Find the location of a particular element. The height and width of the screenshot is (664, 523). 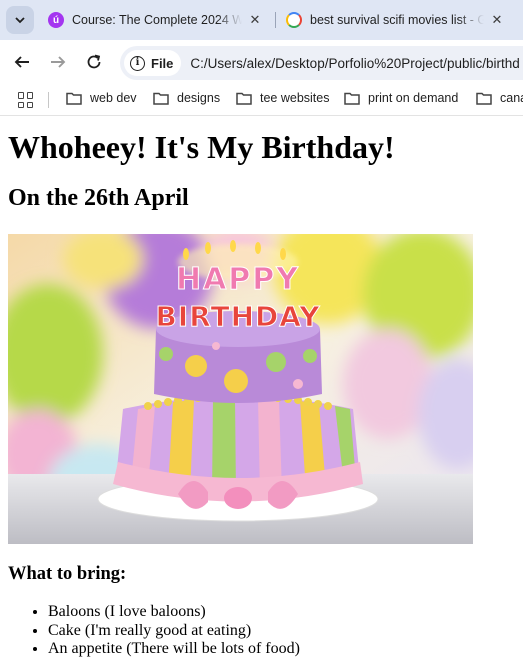

tab-google-search: best survival scifi movies list - G ✕ is located at coordinates (396, 20).